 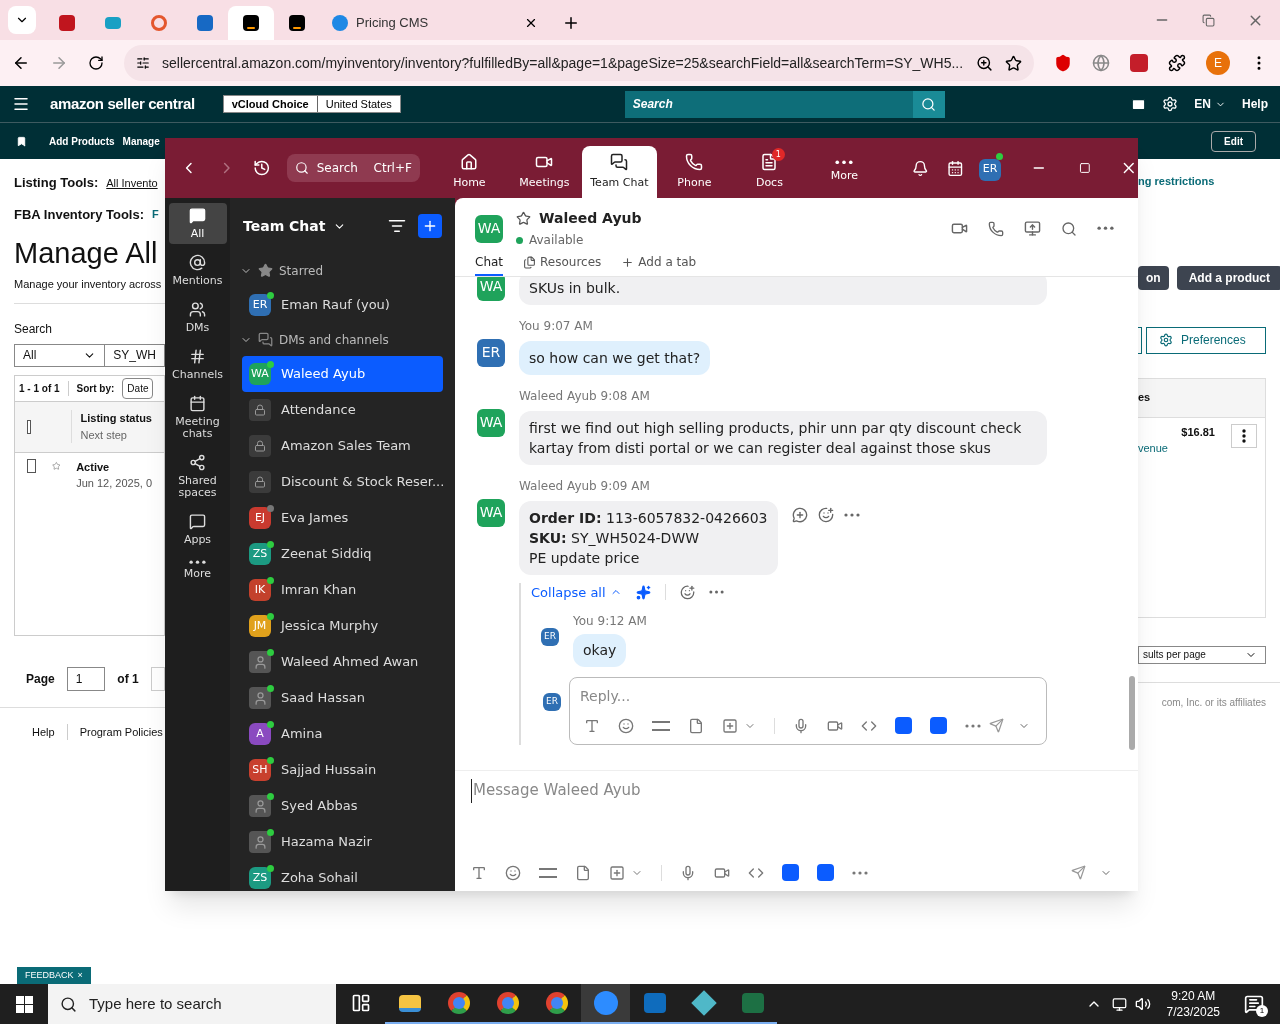 What do you see at coordinates (284, 226) in the screenshot?
I see `sidebar-title: Team Chat` at bounding box center [284, 226].